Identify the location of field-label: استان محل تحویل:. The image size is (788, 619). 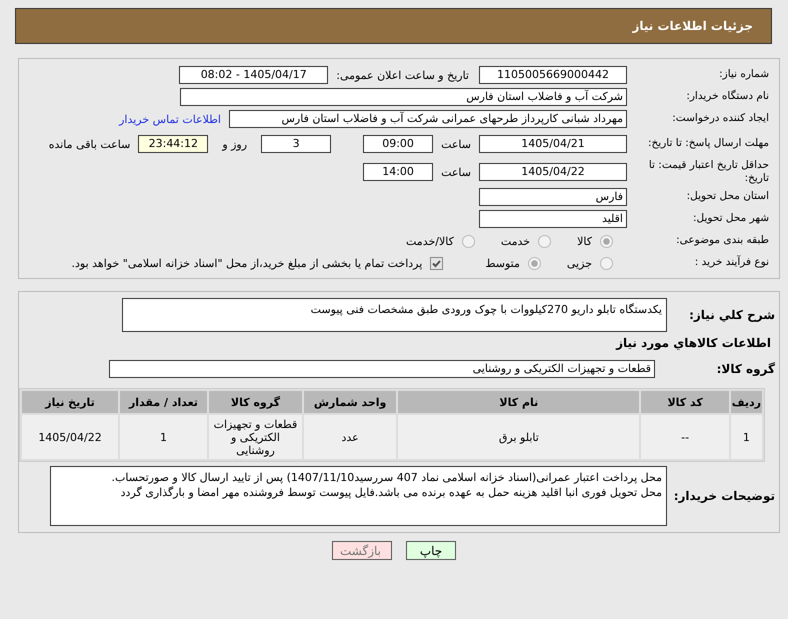
(728, 197).